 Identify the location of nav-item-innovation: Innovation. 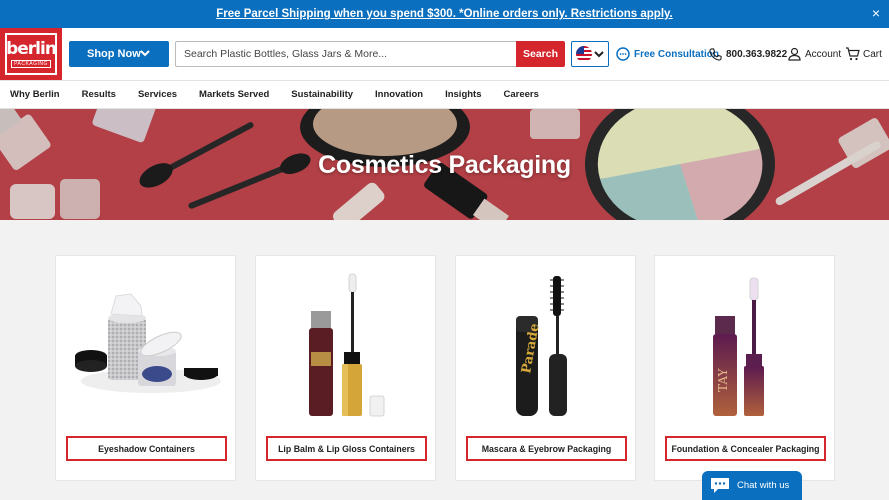
(399, 94).